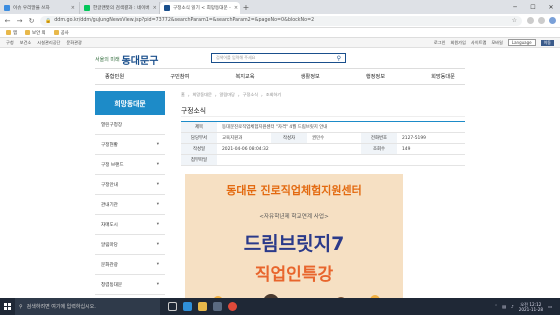 This screenshot has width=560, height=315. I want to click on browser-tab-3: 구정소식 읽기 < 희망동대문 - ×, so click(200, 8).